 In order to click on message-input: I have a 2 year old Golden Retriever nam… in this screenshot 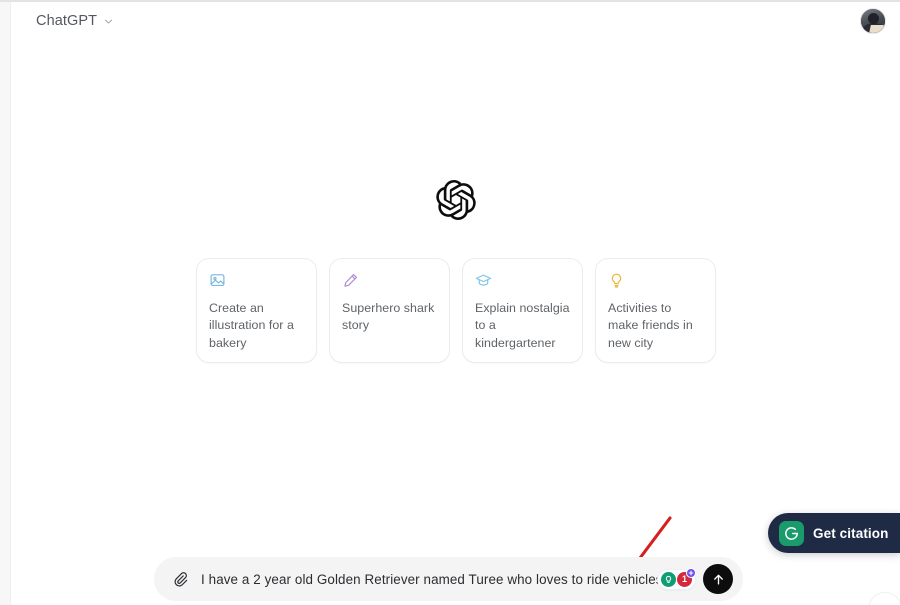, I will do `click(425, 579)`.